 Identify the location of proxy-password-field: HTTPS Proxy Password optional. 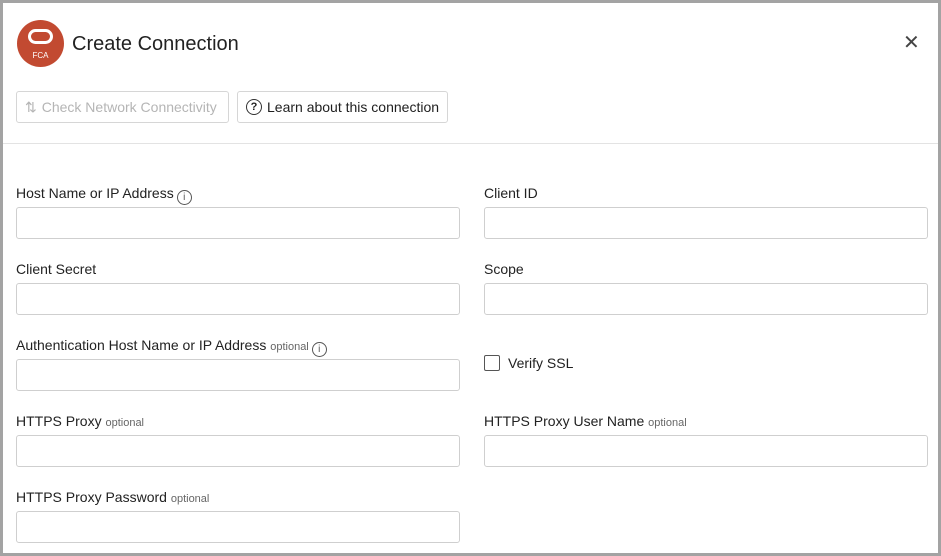
(238, 516).